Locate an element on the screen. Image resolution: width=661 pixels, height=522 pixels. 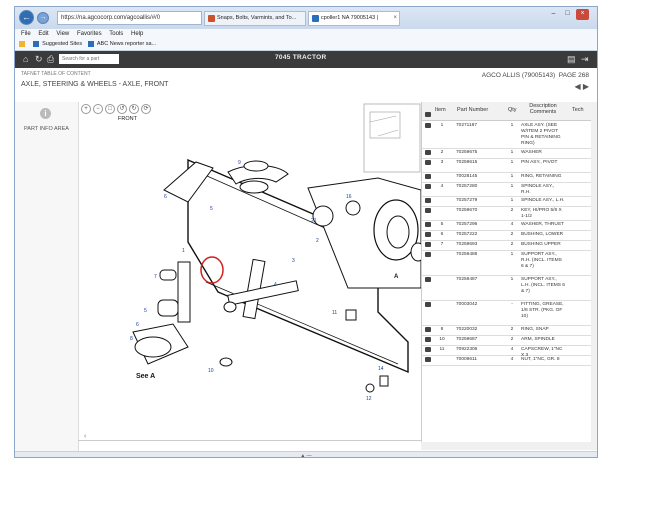
col-description: Description Comments is located at coordinates (543, 109).